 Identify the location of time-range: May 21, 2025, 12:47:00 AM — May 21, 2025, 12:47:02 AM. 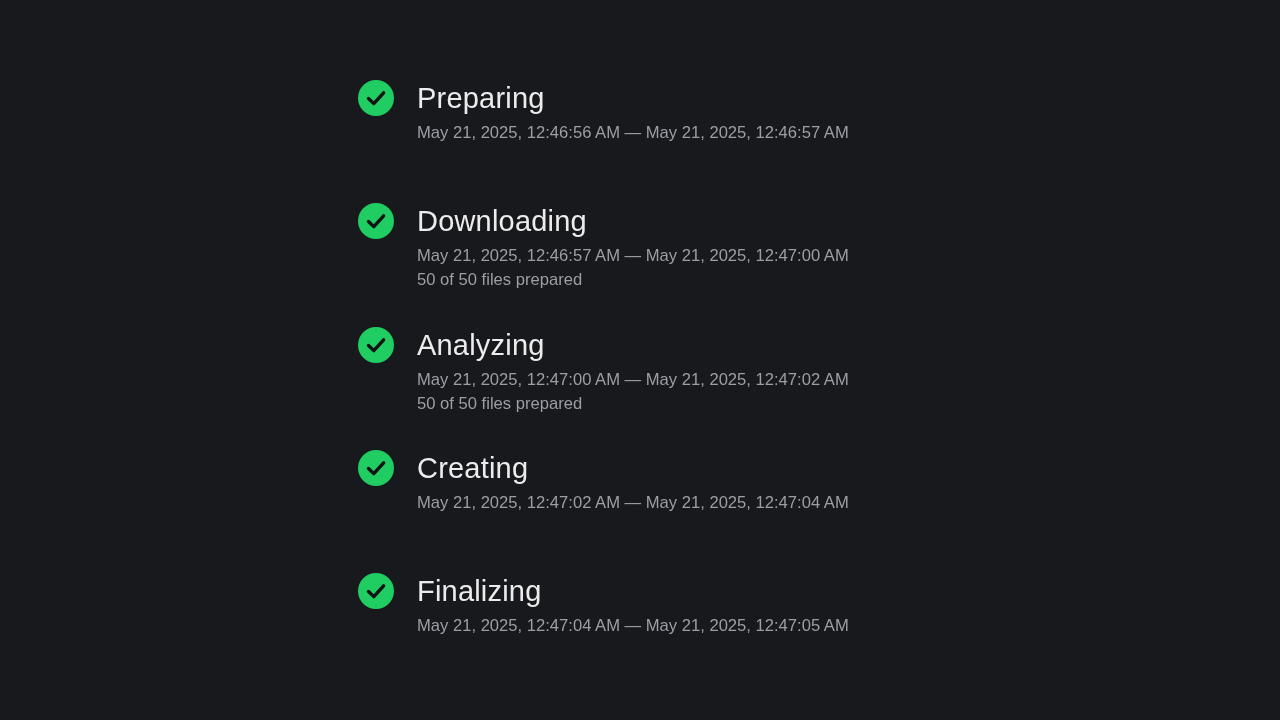
(633, 379).